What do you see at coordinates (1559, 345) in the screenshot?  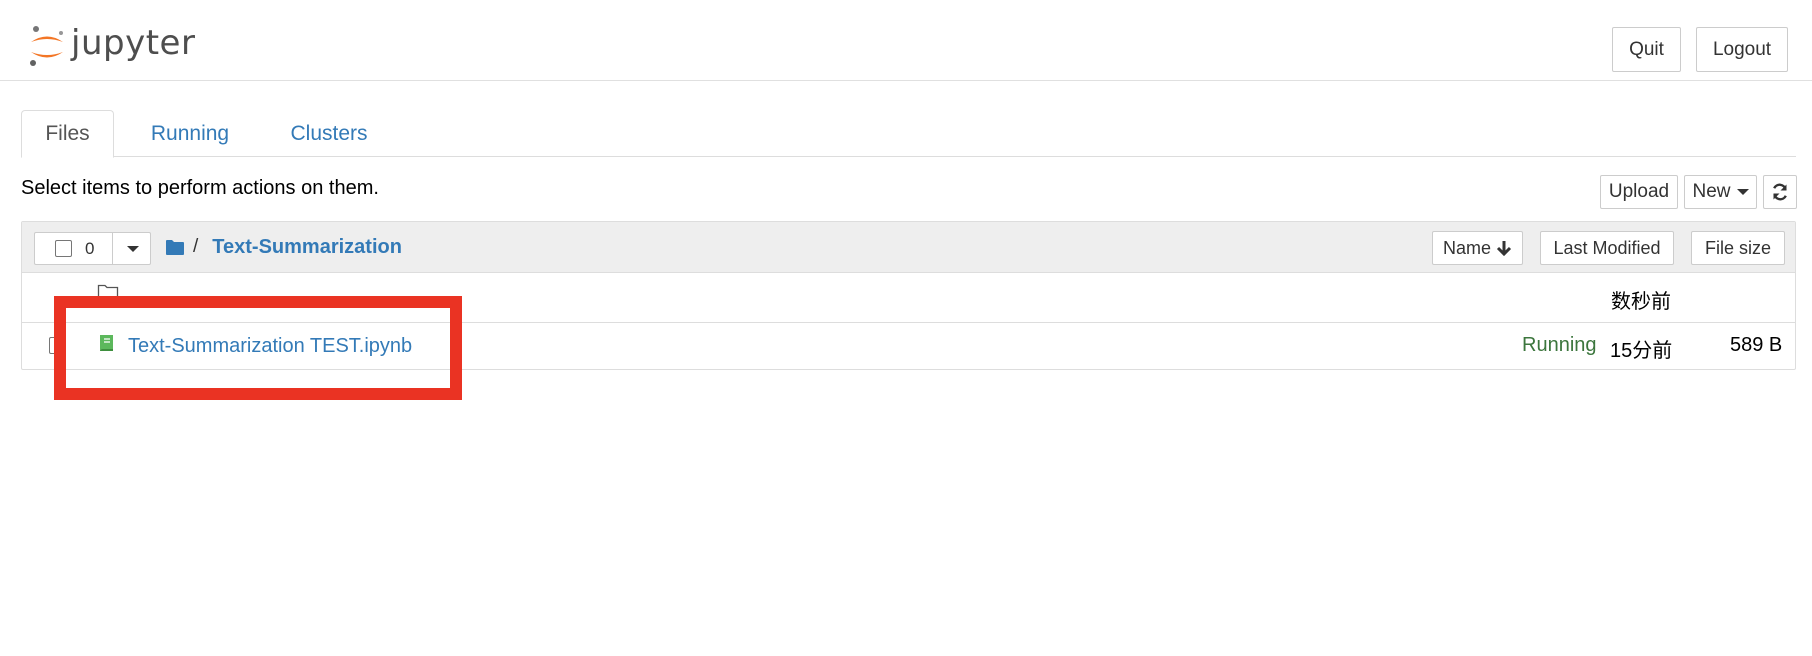 I see `running-status: Running` at bounding box center [1559, 345].